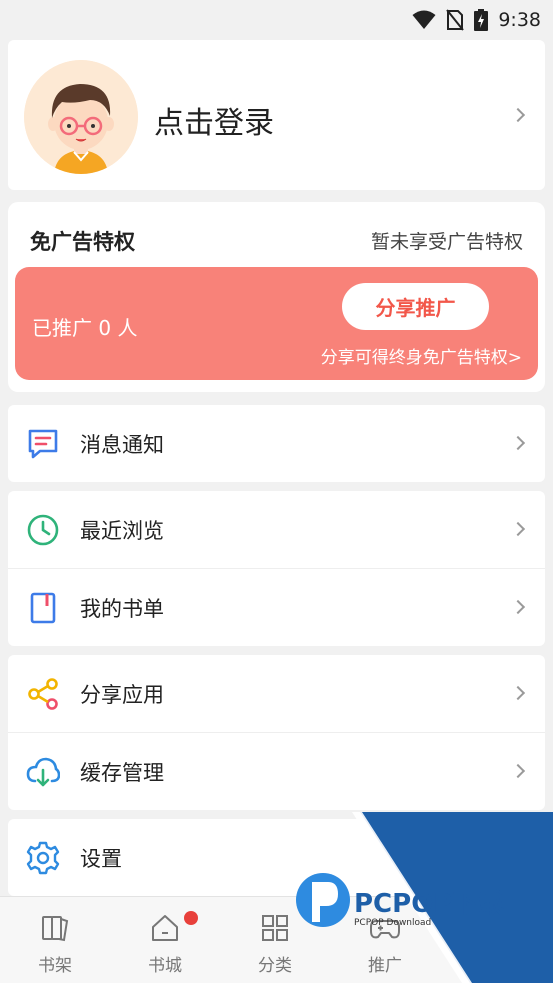  Describe the element at coordinates (455, 20) in the screenshot. I see `no-sim-icon` at that location.